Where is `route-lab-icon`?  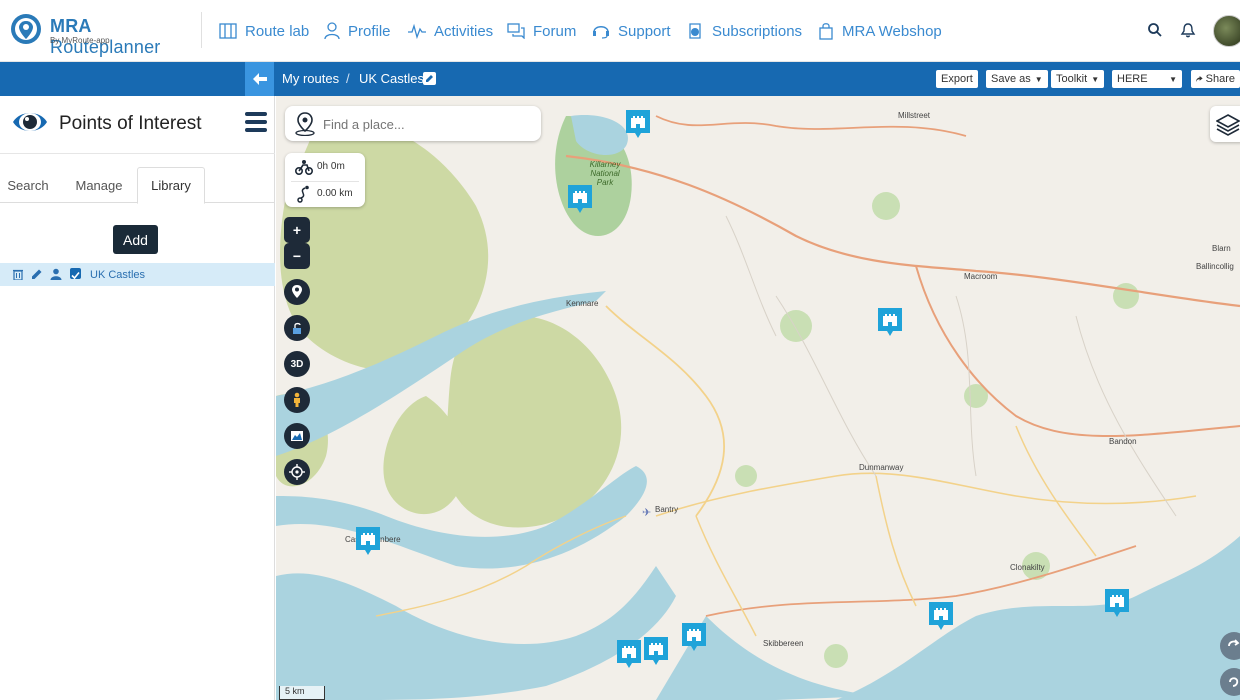 route-lab-icon is located at coordinates (228, 31).